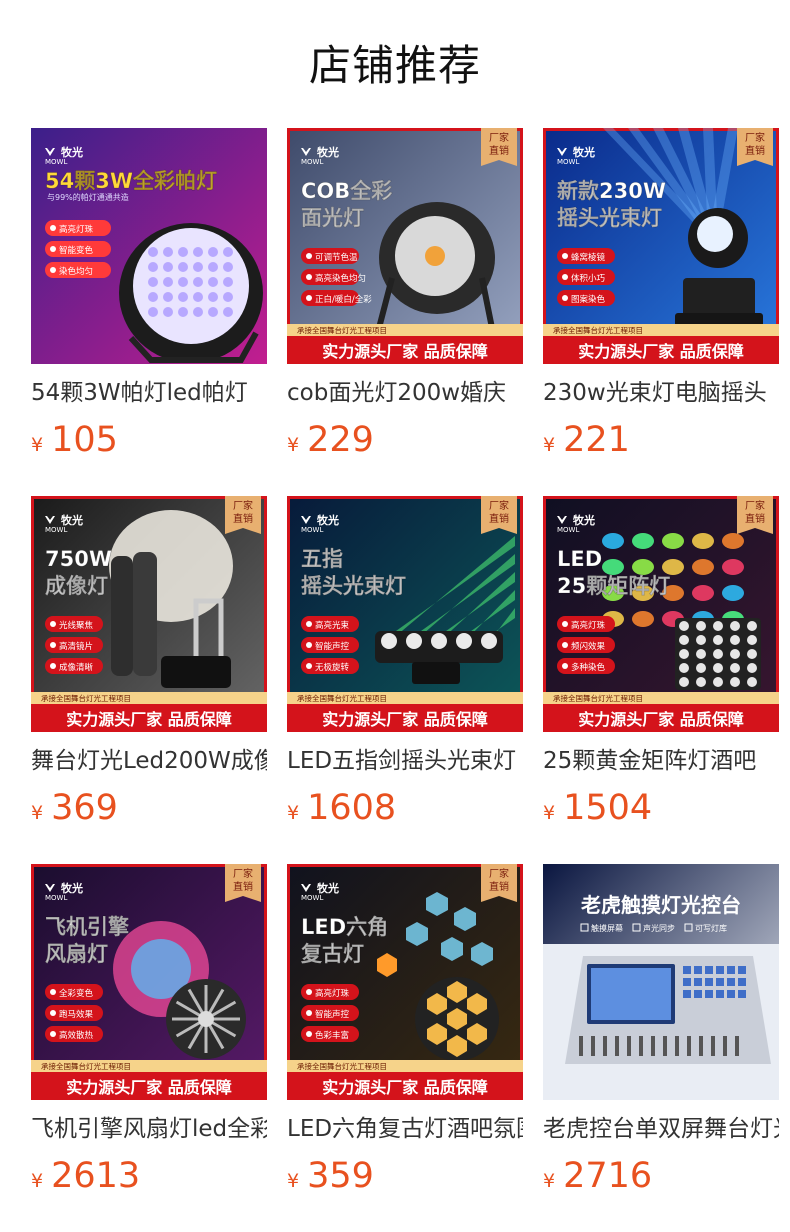  What do you see at coordinates (332, 218) in the screenshot?
I see `headline-text: 面光灯` at bounding box center [332, 218].